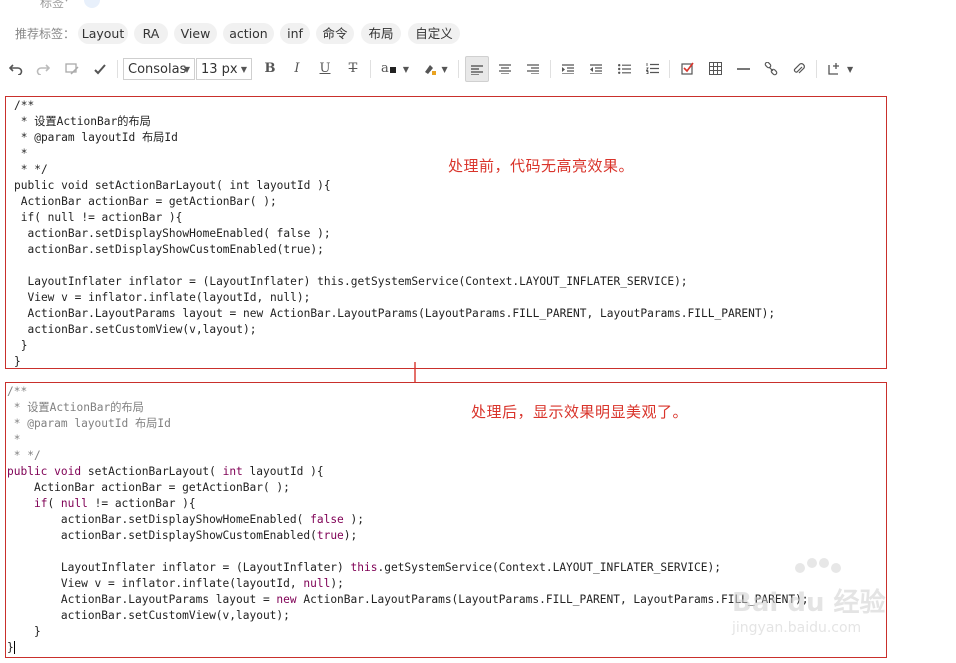 The height and width of the screenshot is (663, 956). I want to click on redo-icon, so click(43, 69).